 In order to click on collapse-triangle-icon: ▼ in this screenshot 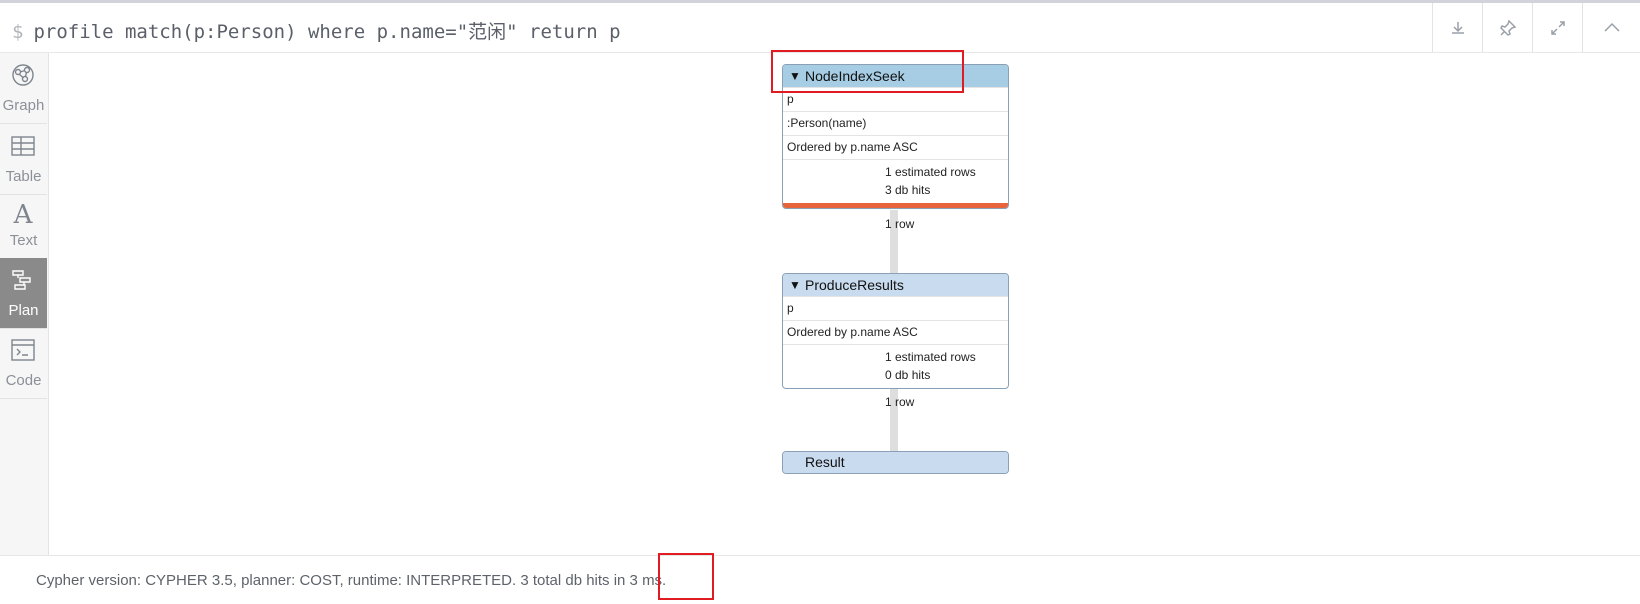, I will do `click(795, 285)`.